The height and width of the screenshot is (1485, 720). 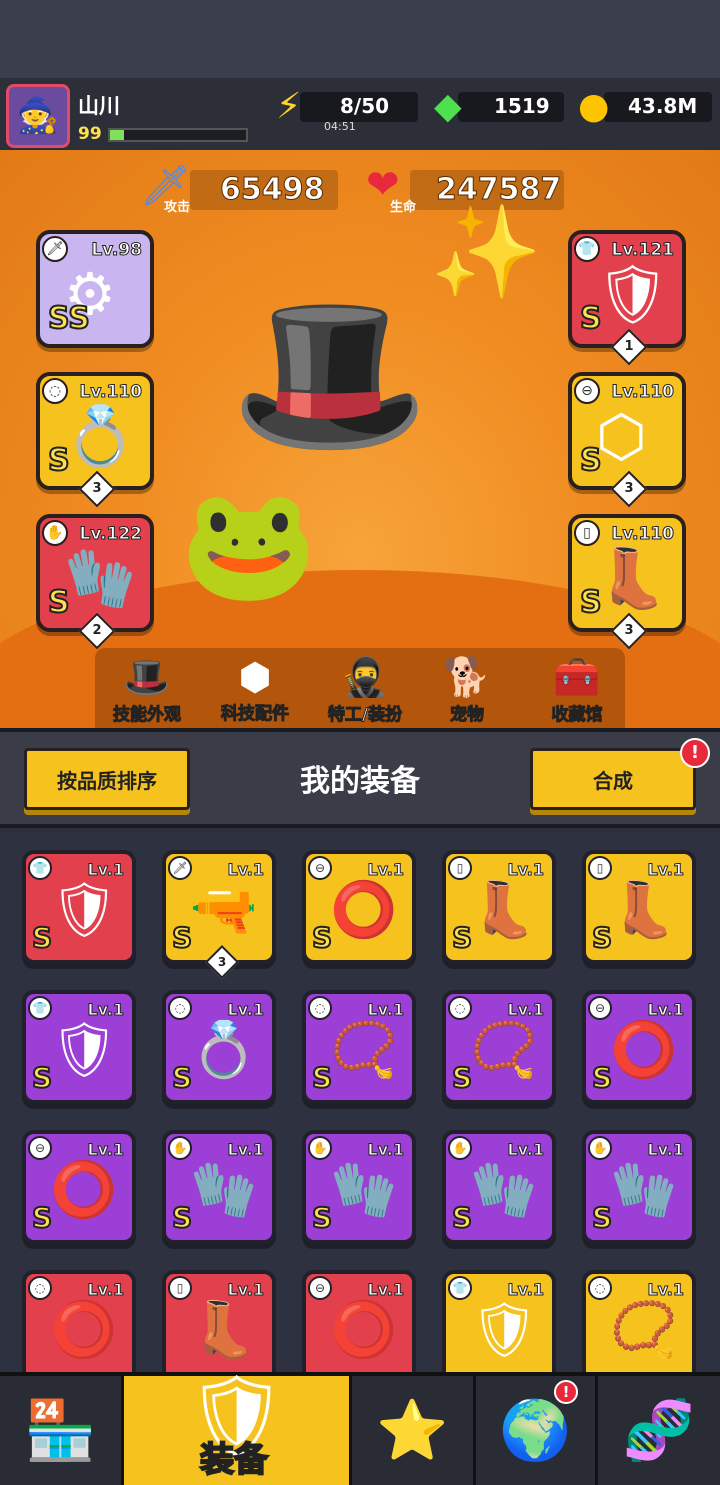 What do you see at coordinates (69, 318) in the screenshot?
I see `slot-grade: SS` at bounding box center [69, 318].